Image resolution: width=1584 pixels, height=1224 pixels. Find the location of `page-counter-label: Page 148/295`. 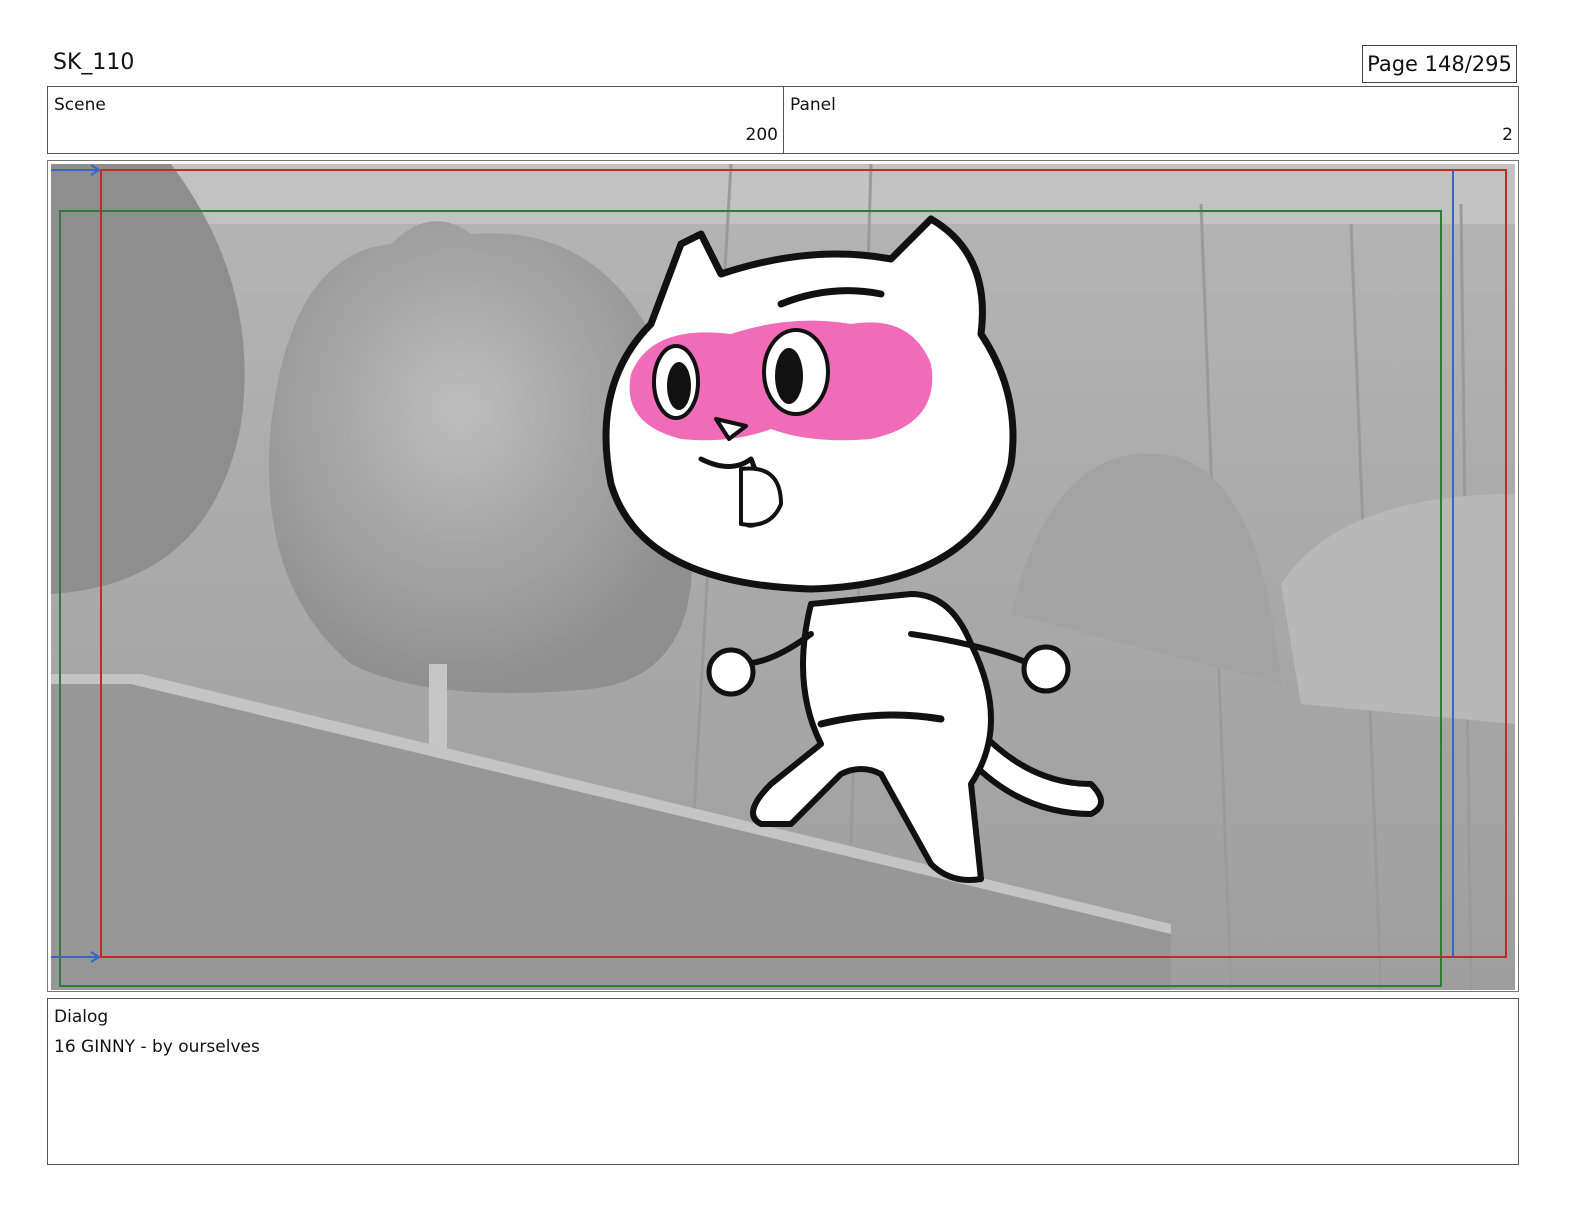

page-counter-label: Page 148/295 is located at coordinates (1439, 64).